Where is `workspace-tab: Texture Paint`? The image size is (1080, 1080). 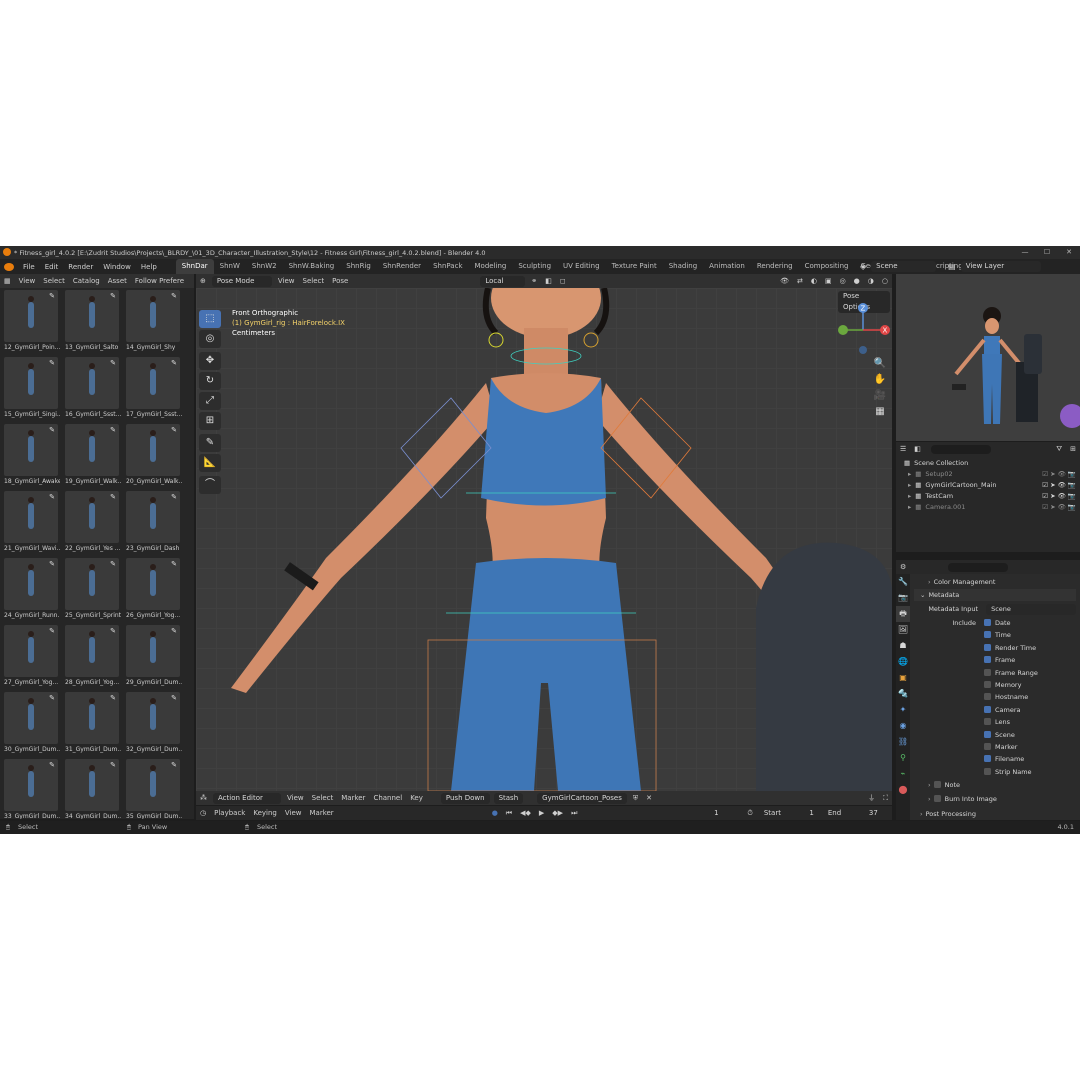
workspace-tab: Texture Paint is located at coordinates (634, 266).